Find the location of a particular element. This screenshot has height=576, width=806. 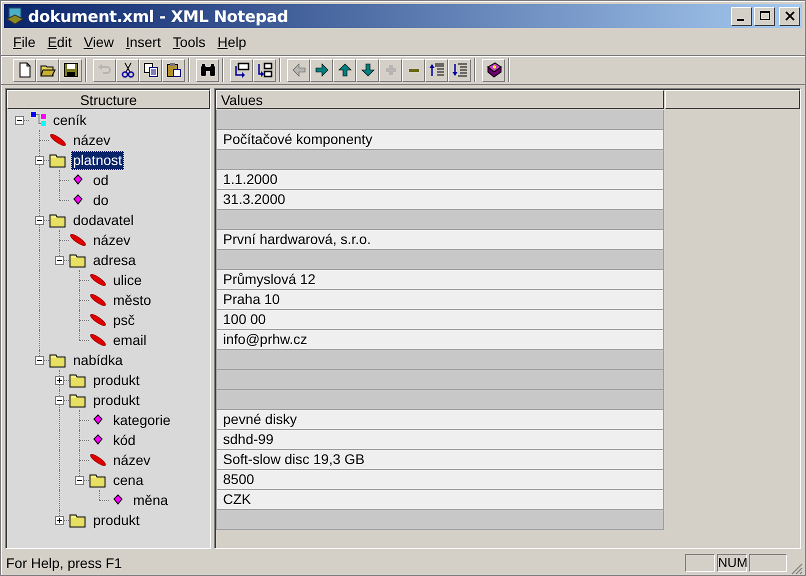

column-header: Structure is located at coordinates (108, 99).